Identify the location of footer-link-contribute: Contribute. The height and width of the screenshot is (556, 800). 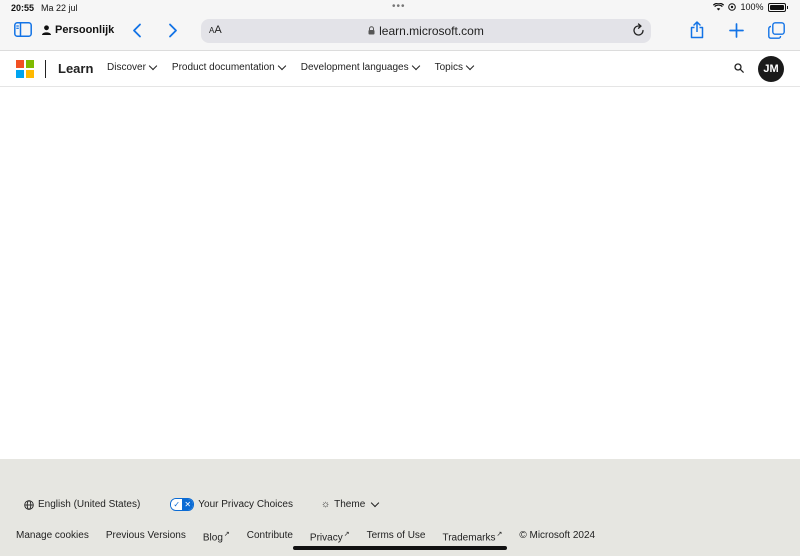
(270, 536).